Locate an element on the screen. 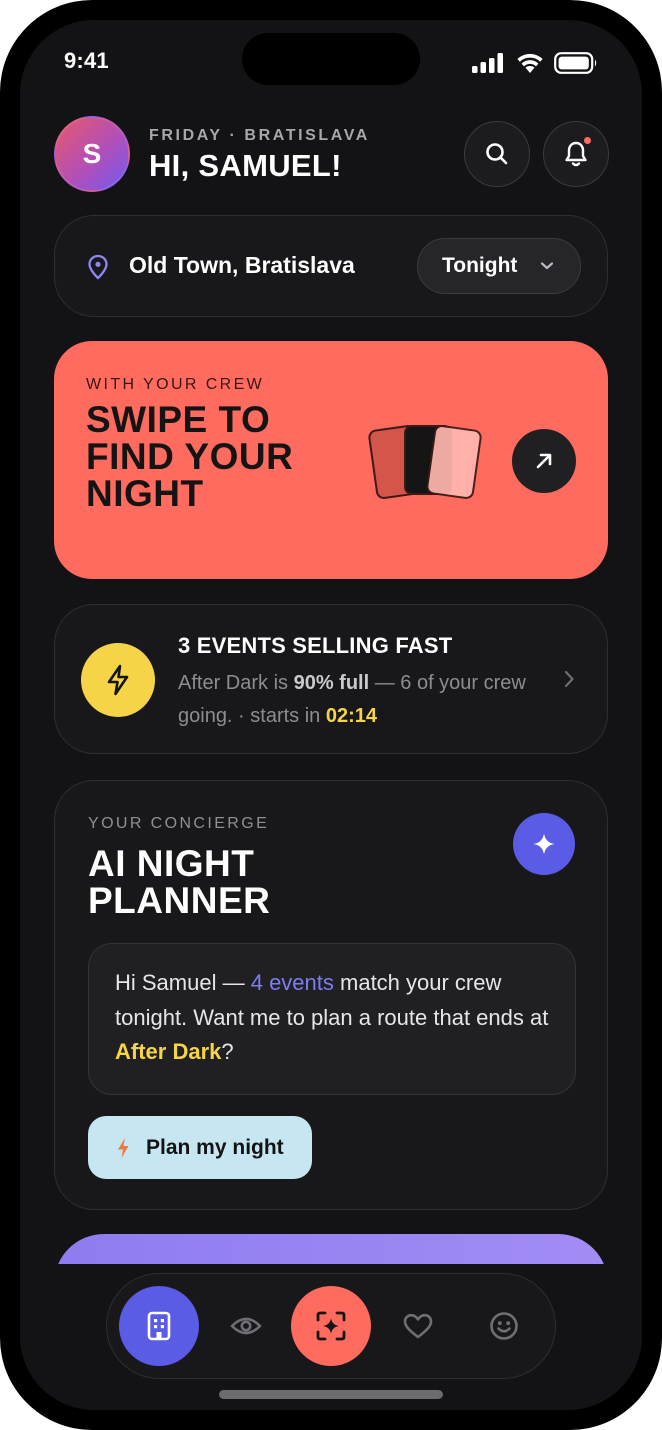 Image resolution: width=662 pixels, height=1430 pixels. heart-icon is located at coordinates (418, 1326).